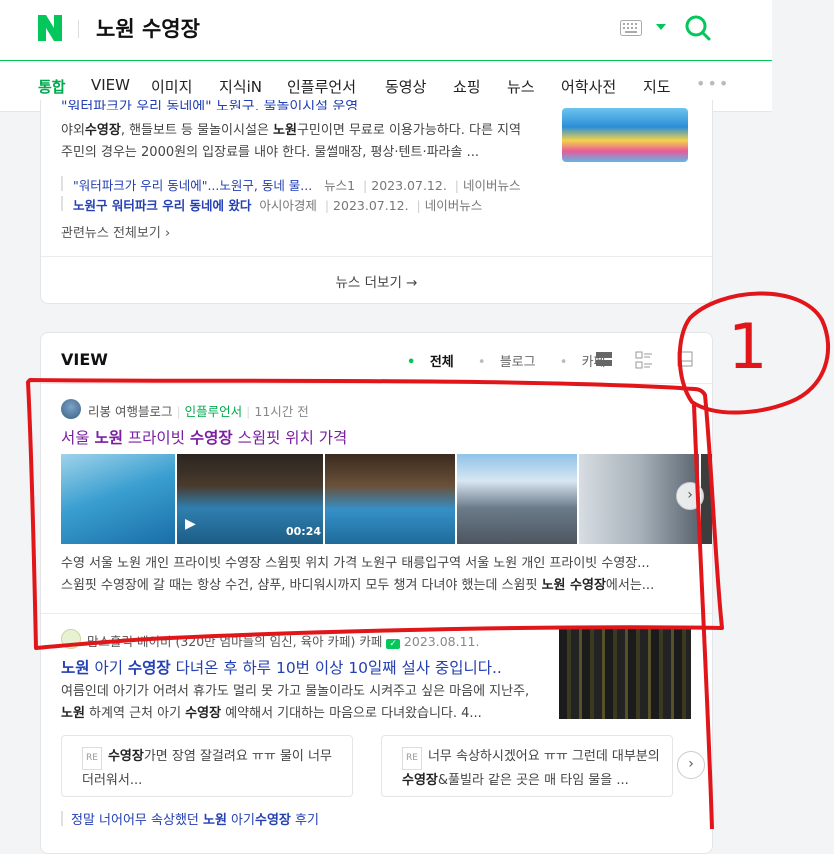  What do you see at coordinates (148, 28) in the screenshot?
I see `search-input: 노원 수영장` at bounding box center [148, 28].